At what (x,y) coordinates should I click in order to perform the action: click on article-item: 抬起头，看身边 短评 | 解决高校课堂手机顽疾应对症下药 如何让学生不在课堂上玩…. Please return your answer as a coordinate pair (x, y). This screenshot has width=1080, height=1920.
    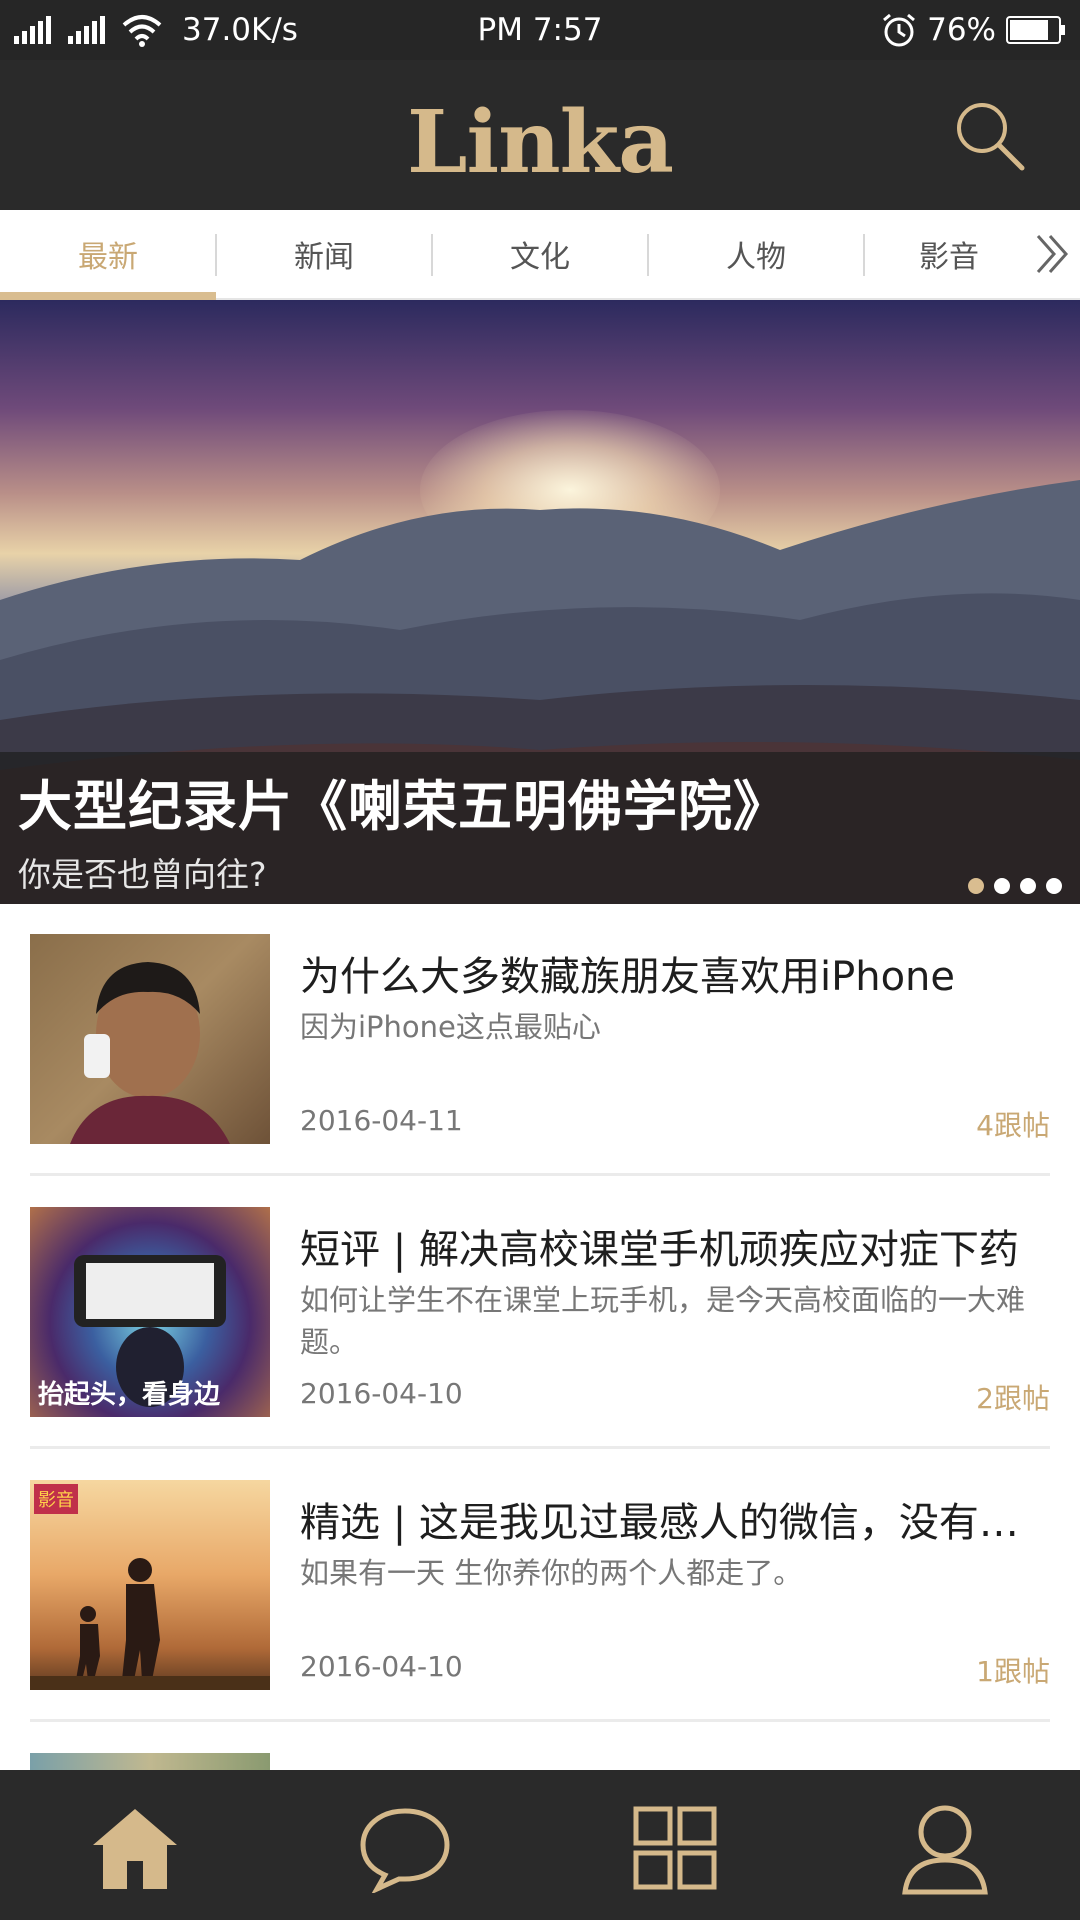
    Looking at the image, I should click on (540, 1313).